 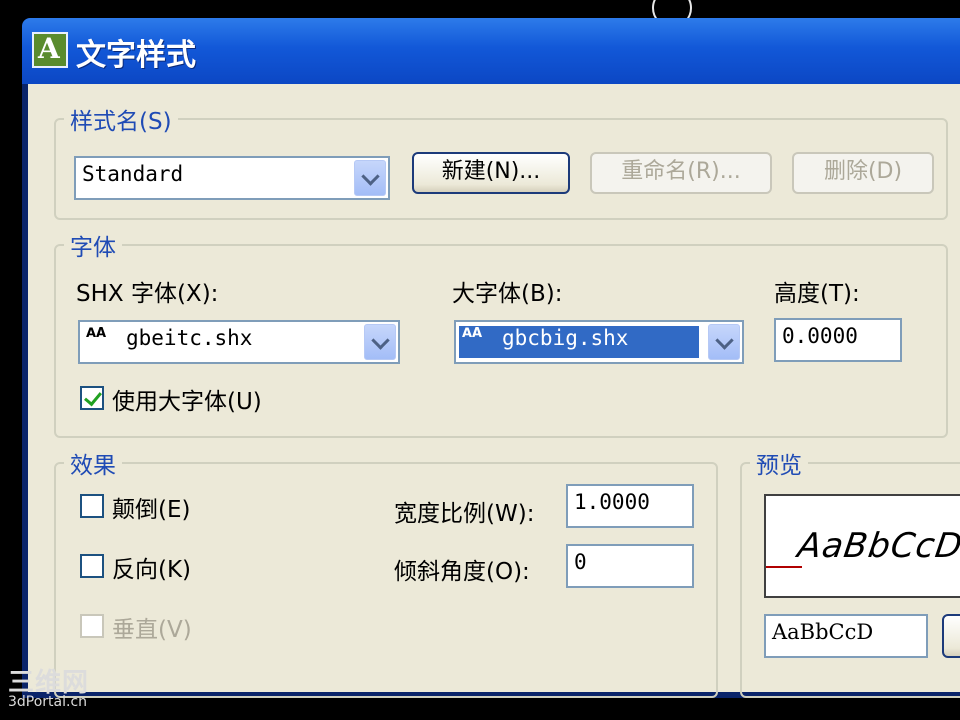 I want to click on big-font-icon: ꓮA, so click(x=472, y=333).